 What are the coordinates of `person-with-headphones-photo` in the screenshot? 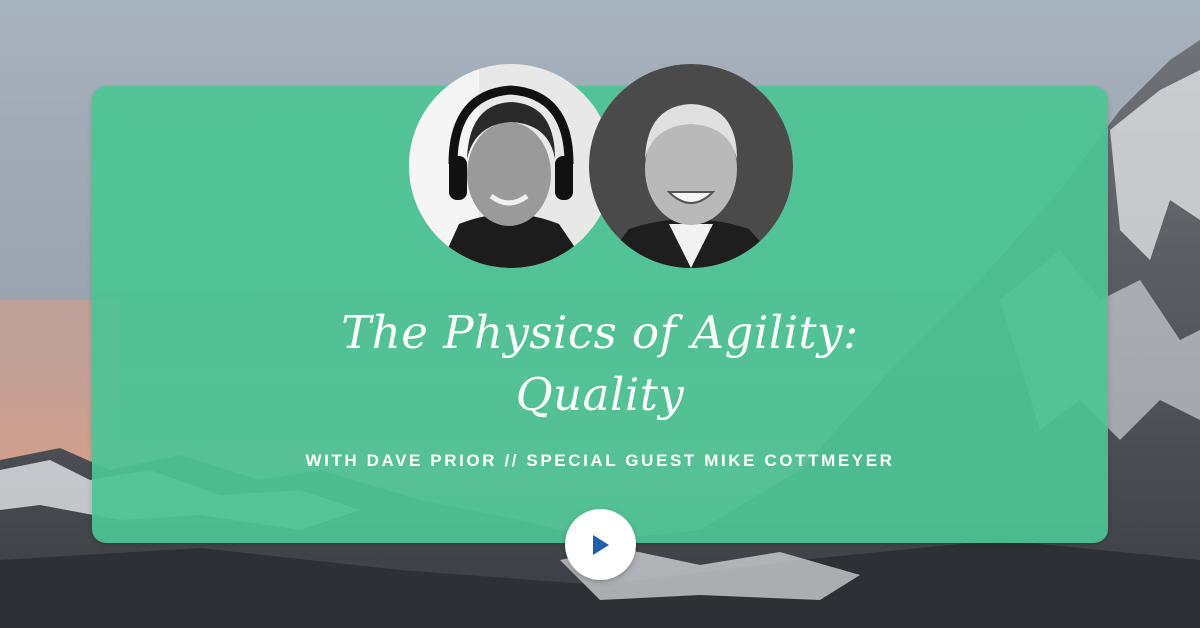 It's located at (511, 166).